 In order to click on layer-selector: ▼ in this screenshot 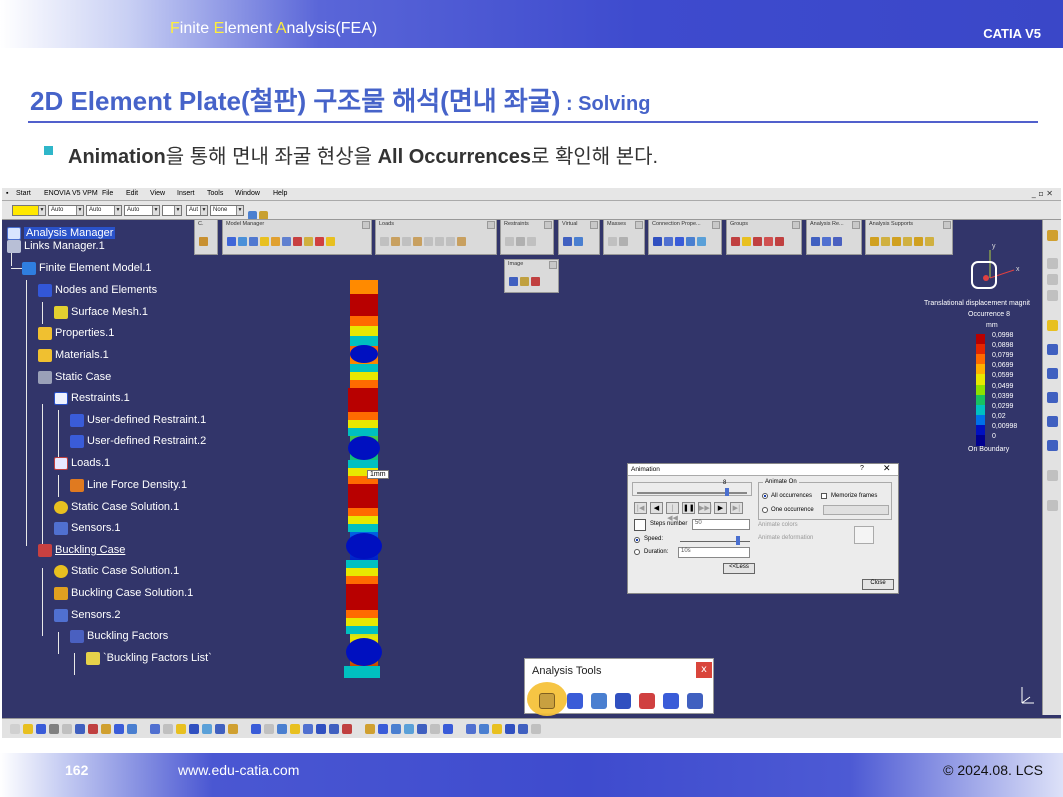, I will do `click(172, 210)`.